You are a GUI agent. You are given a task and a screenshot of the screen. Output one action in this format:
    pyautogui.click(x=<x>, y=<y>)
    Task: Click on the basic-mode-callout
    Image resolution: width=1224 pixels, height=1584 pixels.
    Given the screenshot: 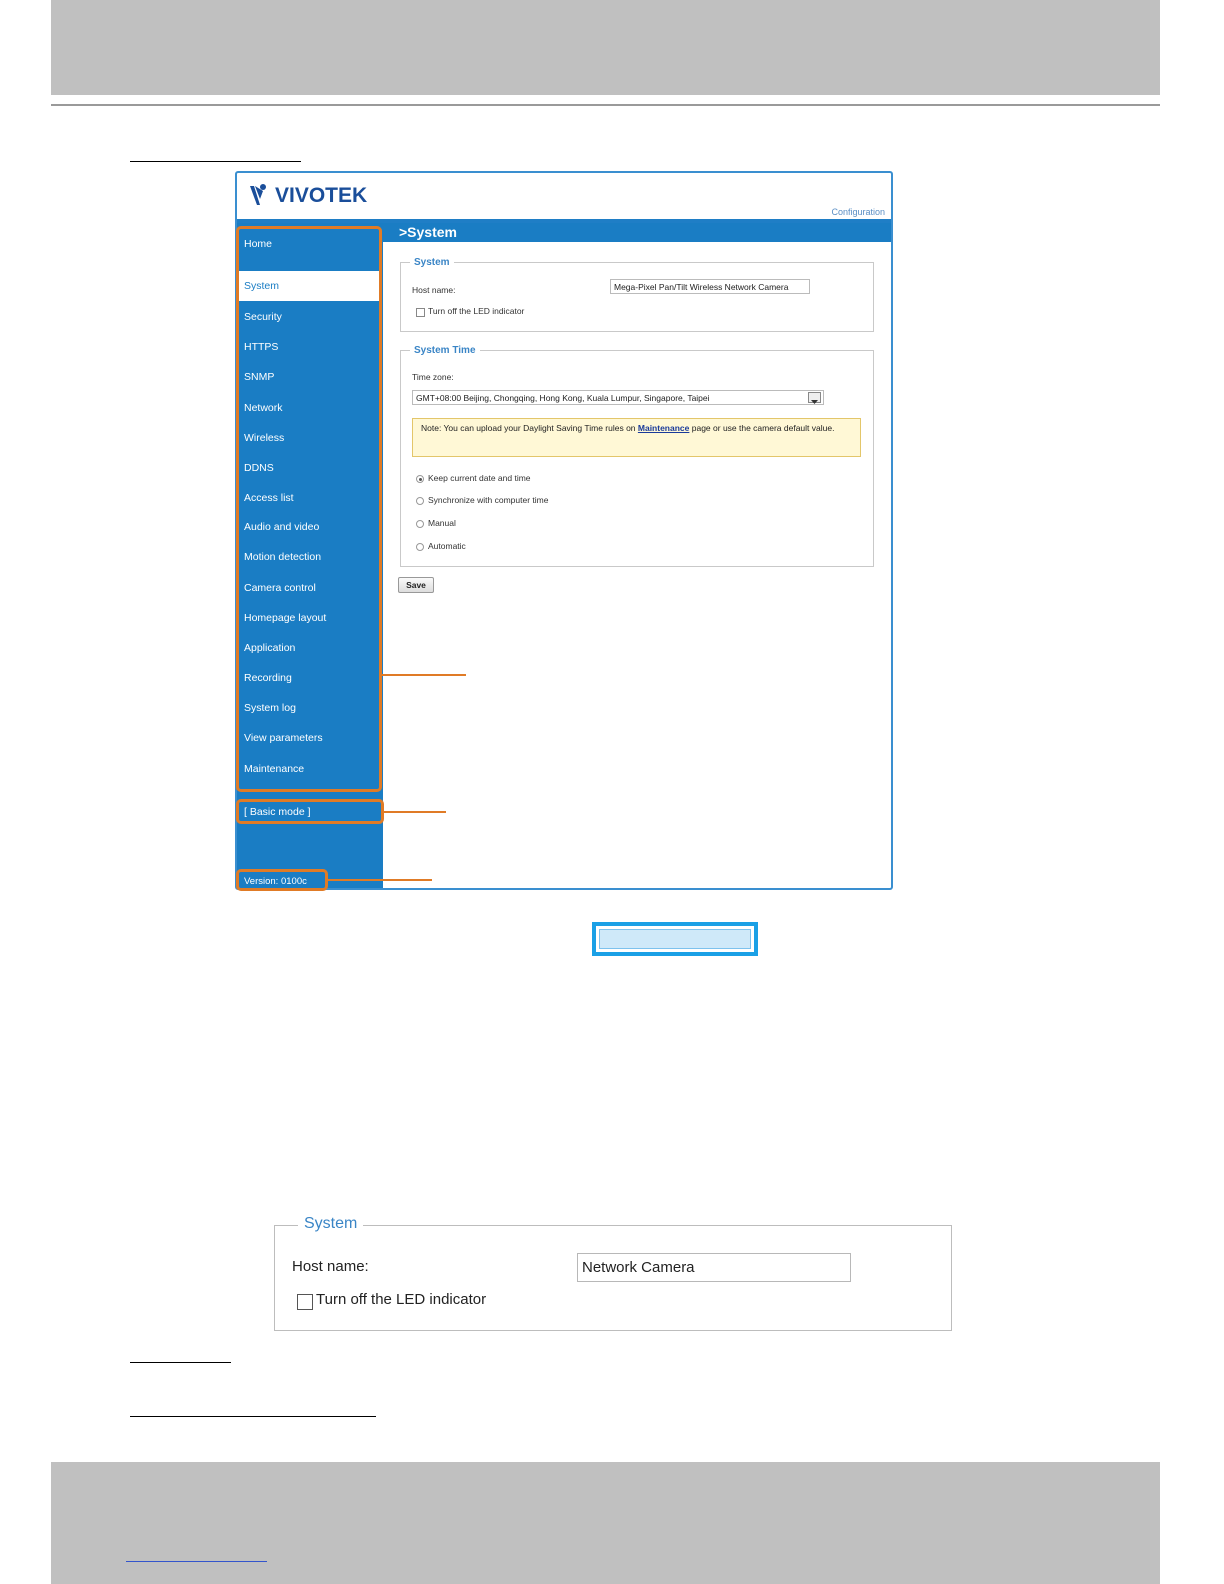 What is the action you would take?
    pyautogui.click(x=310, y=811)
    